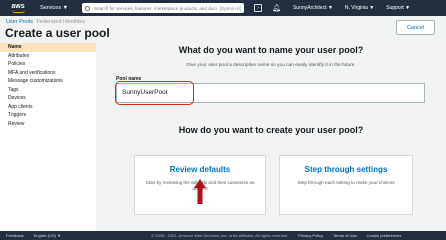  What do you see at coordinates (230, 8) in the screenshot?
I see `search-shortcut: [Option+S]` at bounding box center [230, 8].